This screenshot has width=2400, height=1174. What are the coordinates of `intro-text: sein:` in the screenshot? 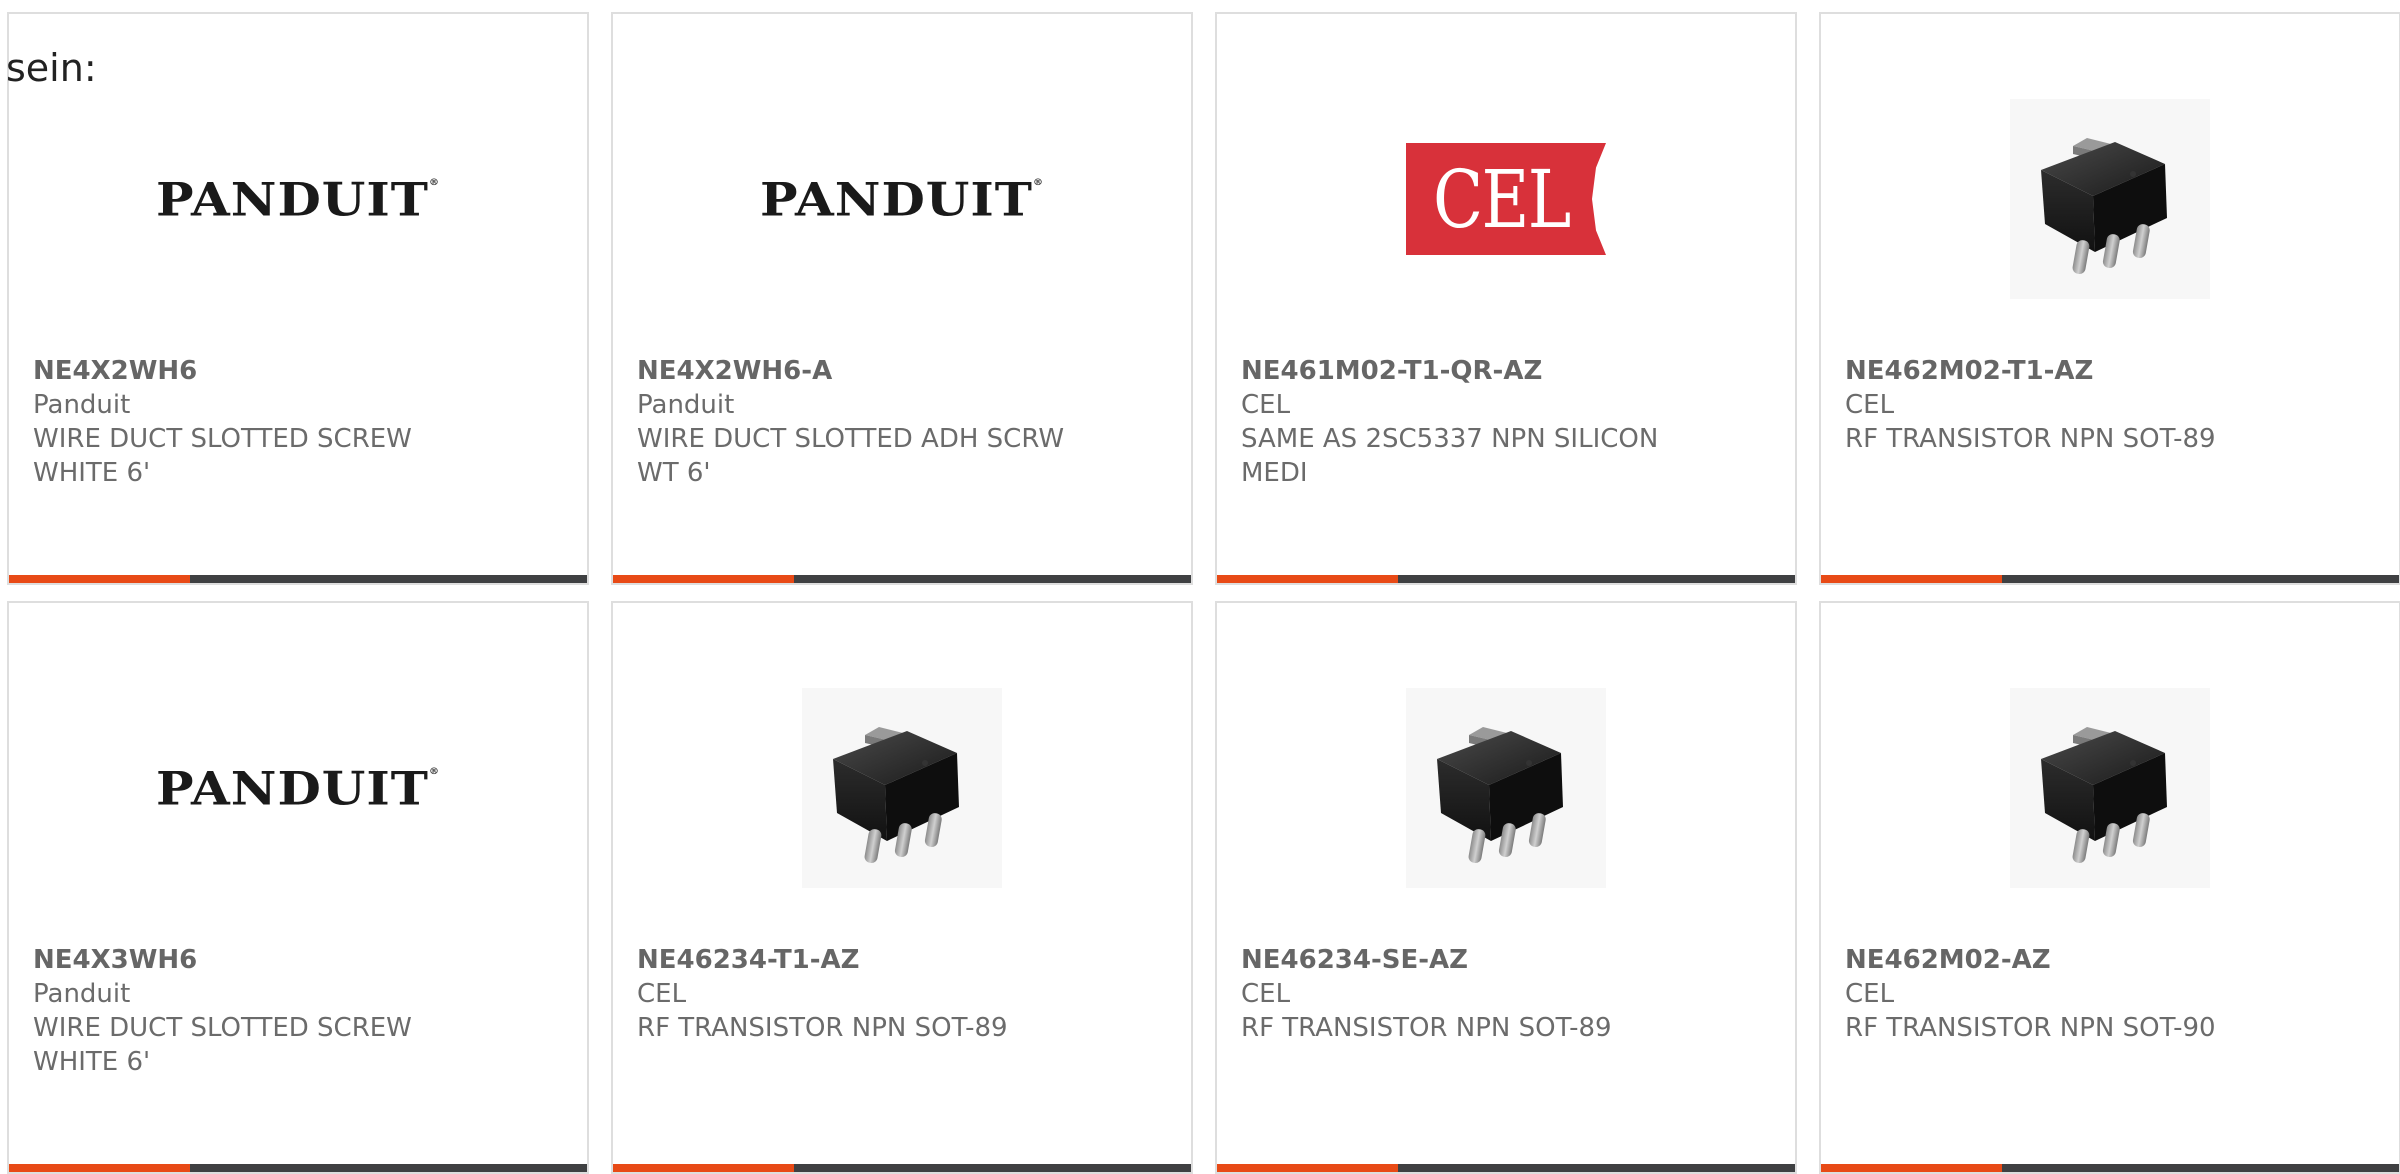 It's located at (51, 68).